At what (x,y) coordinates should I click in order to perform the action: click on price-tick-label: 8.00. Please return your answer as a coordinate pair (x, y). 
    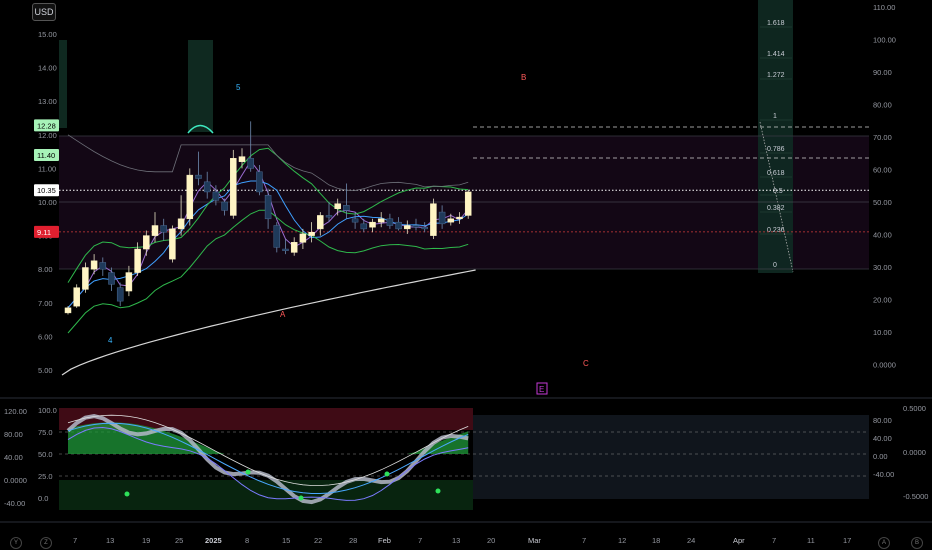
    Looking at the image, I should click on (45, 269).